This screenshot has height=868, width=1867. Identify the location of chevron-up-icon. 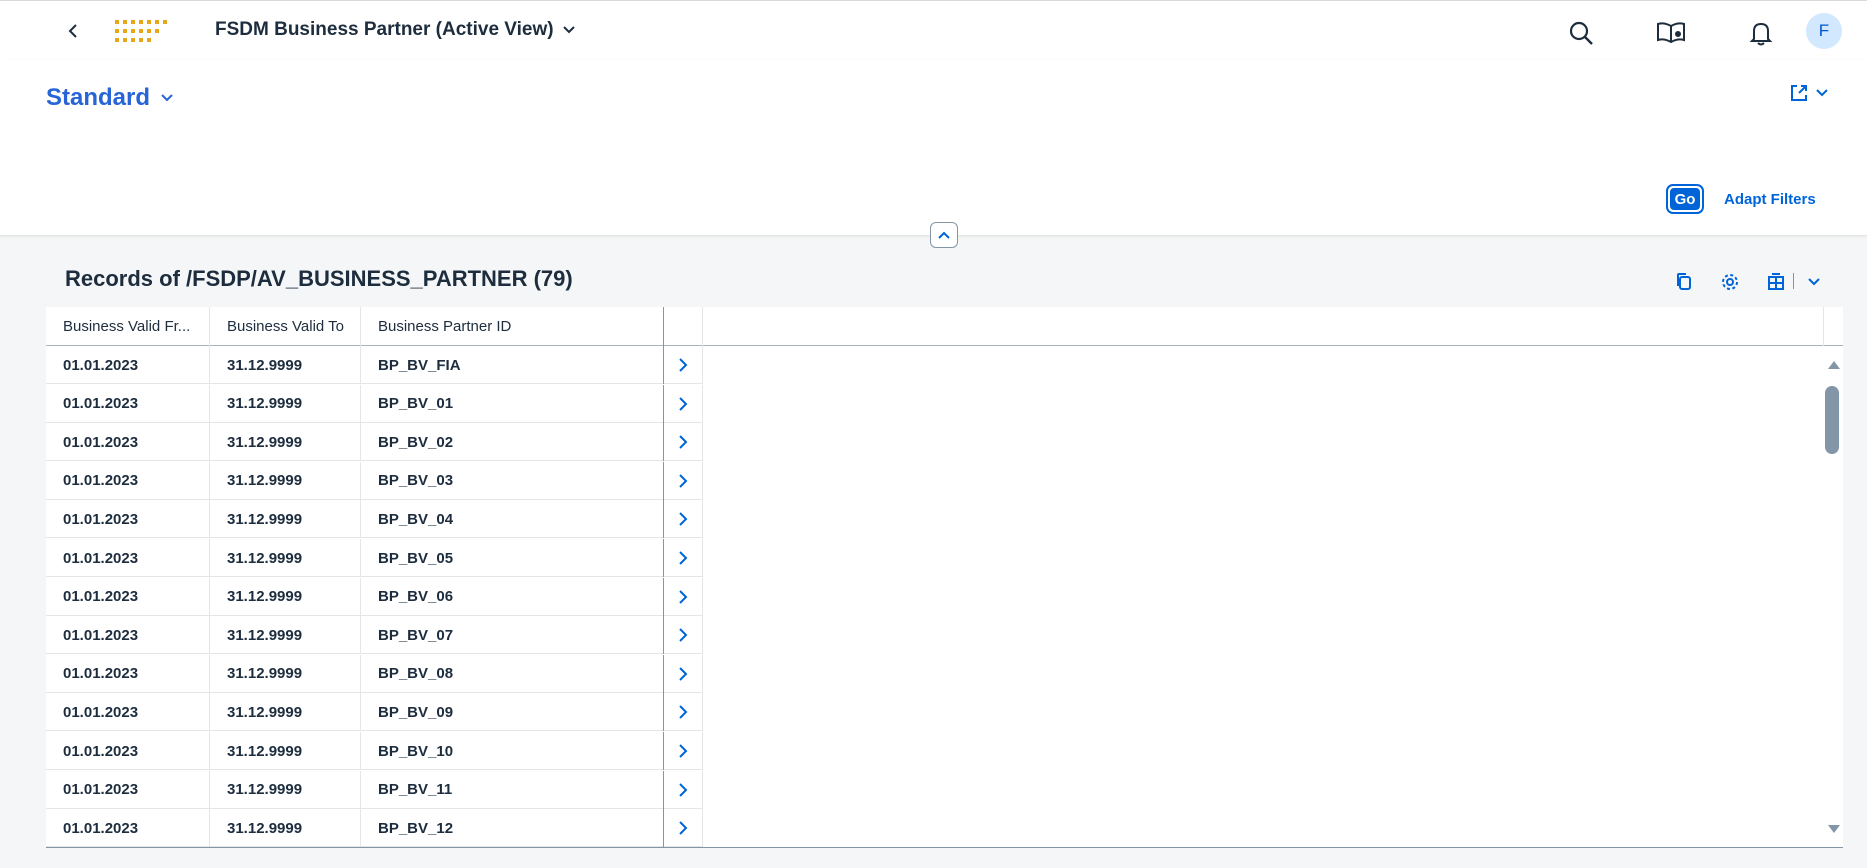
(944, 235).